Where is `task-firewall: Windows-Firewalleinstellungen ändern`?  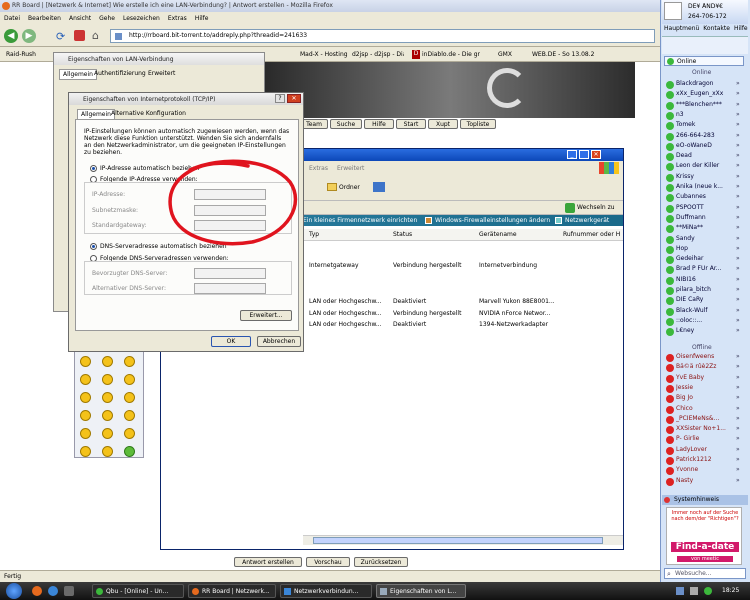 task-firewall: Windows-Firewalleinstellungen ändern is located at coordinates (495, 220).